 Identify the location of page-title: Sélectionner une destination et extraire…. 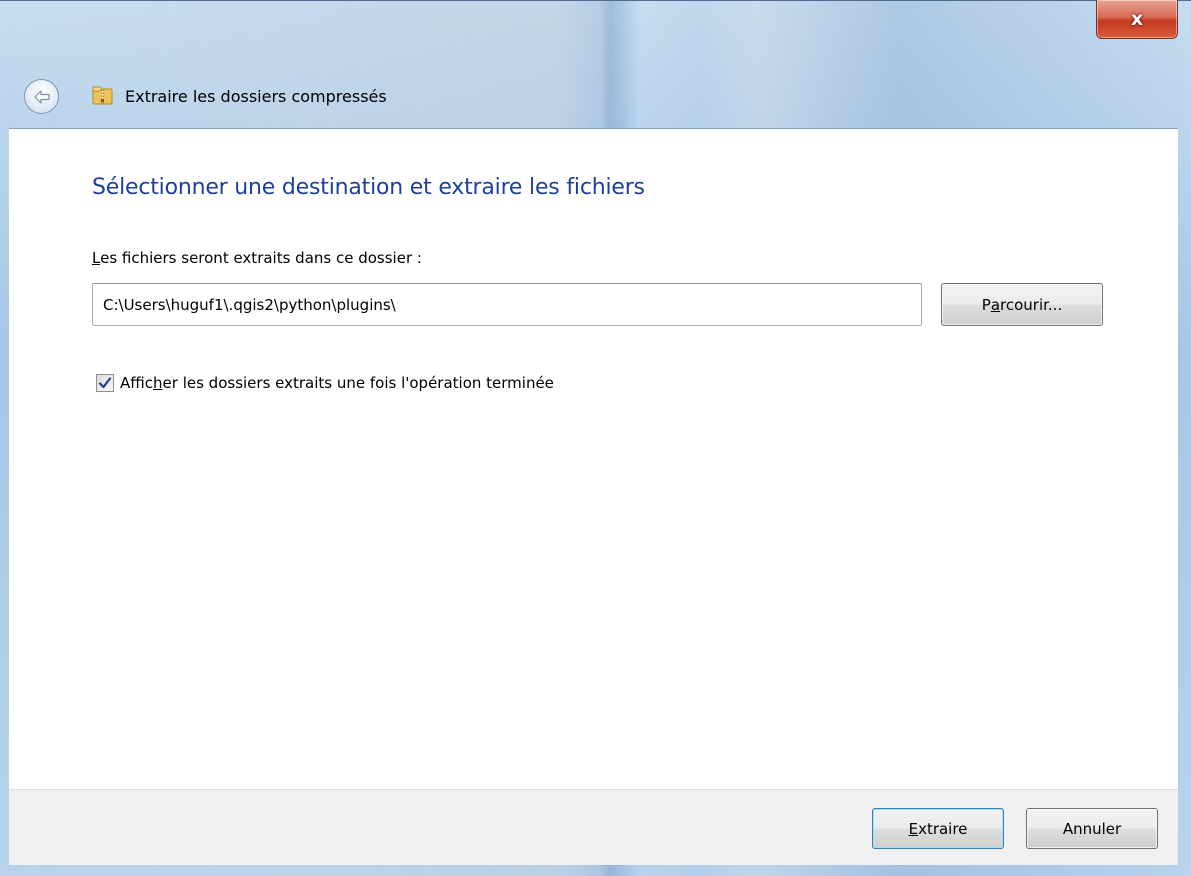
(368, 187).